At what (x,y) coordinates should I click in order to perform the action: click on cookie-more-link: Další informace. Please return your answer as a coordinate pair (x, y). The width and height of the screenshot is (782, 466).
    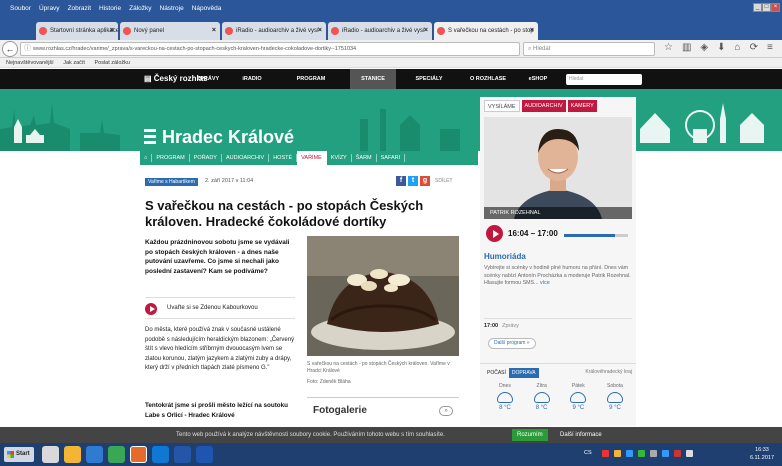
    Looking at the image, I should click on (581, 435).